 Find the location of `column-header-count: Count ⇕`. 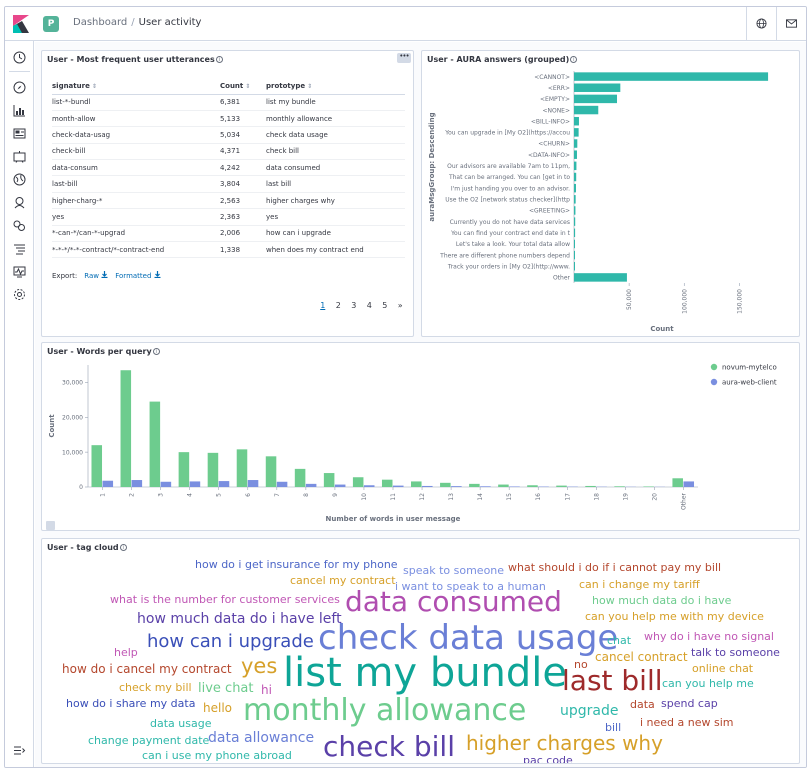

column-header-count: Count ⇕ is located at coordinates (243, 87).